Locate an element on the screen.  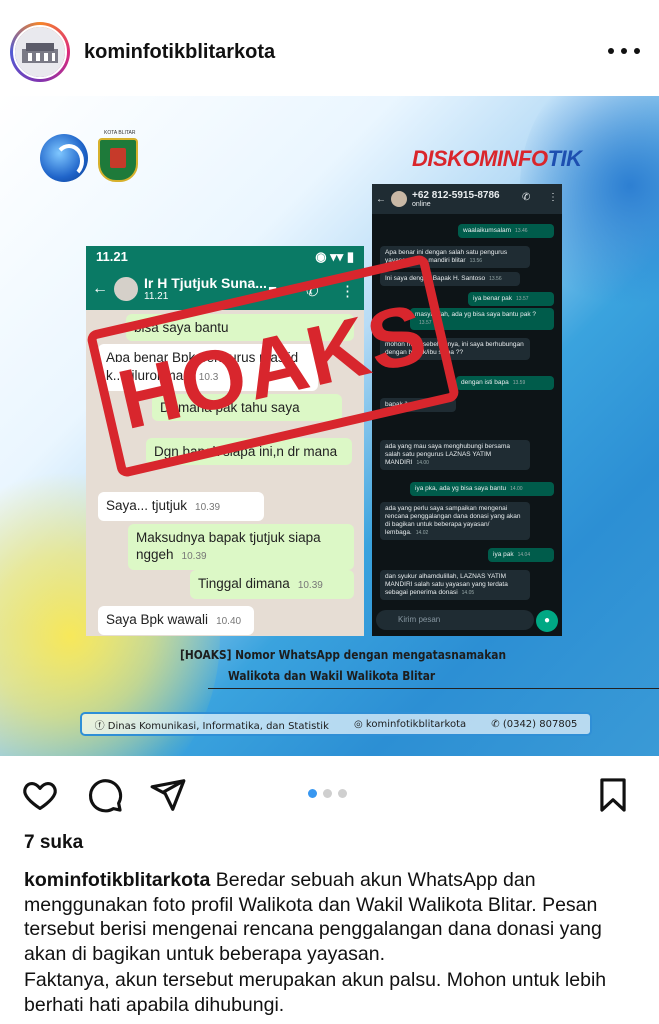
likes-count: 7 suka is located at coordinates (53, 843).